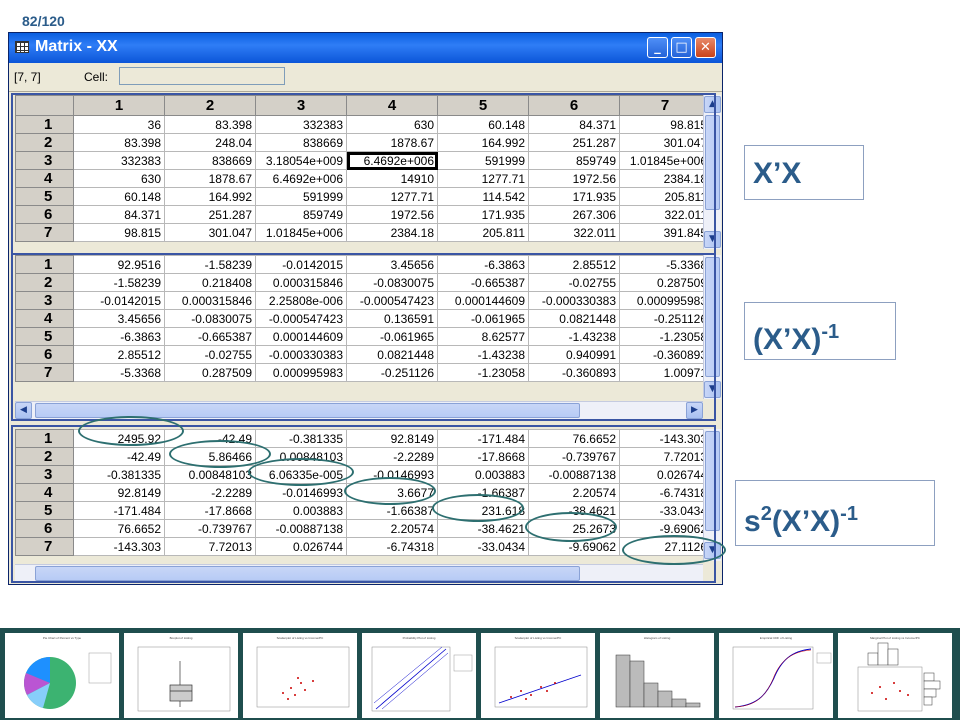 The image size is (960, 723). I want to click on matrix-cell: 0.026744, so click(665, 474).